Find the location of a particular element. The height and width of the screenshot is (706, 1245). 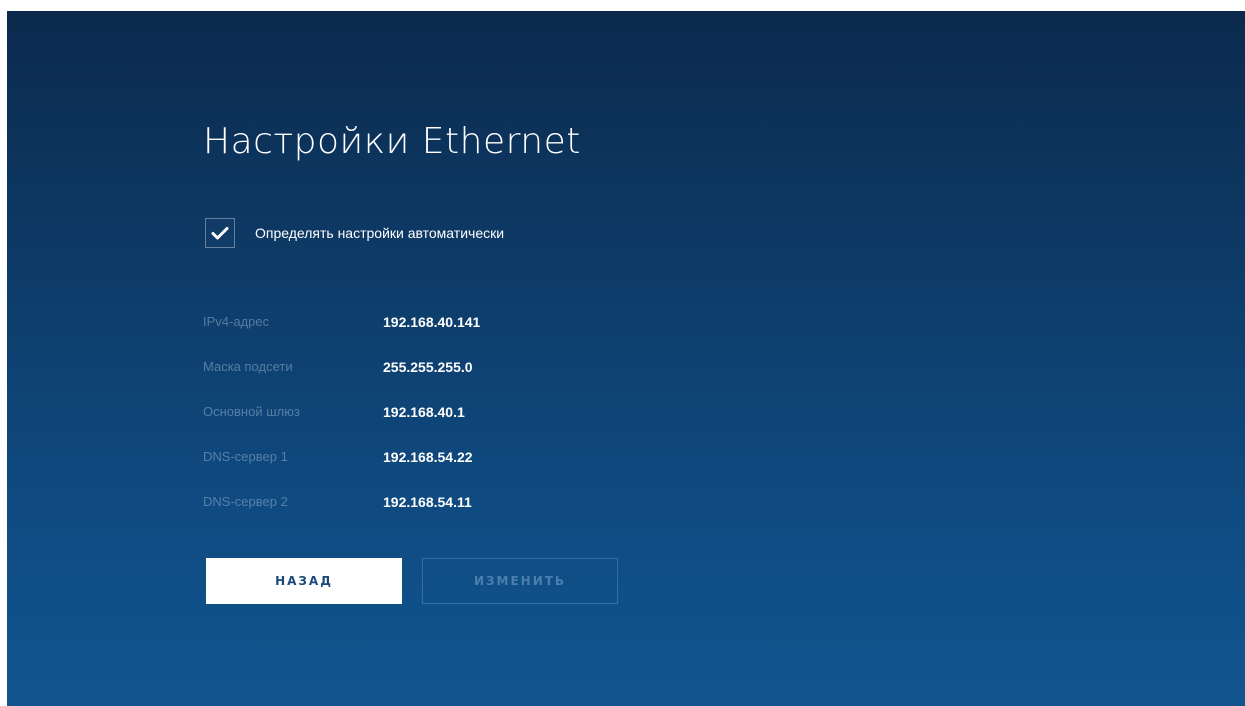

edit-button: ИЗМЕНИТЬ is located at coordinates (520, 581).